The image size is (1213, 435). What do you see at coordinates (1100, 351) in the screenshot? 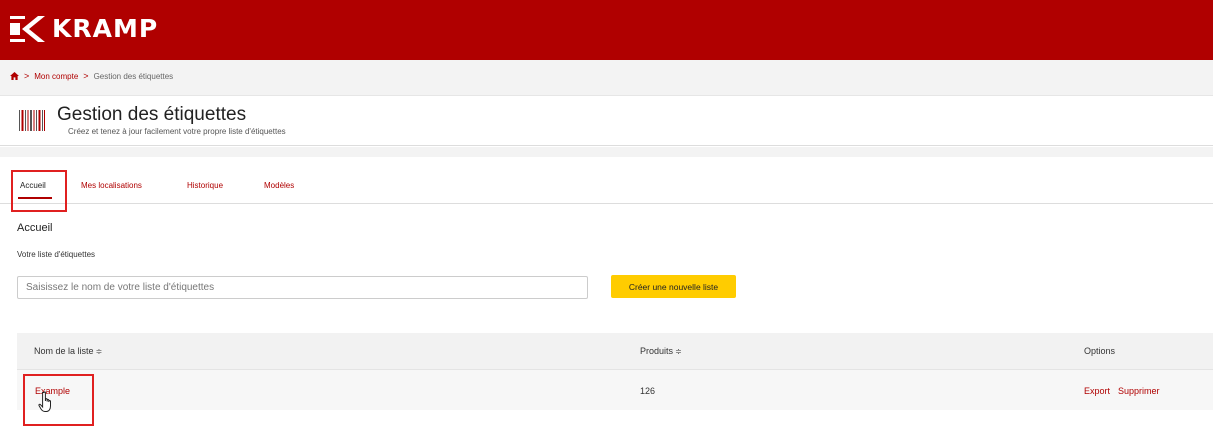
I see `column-header-options: Options` at bounding box center [1100, 351].